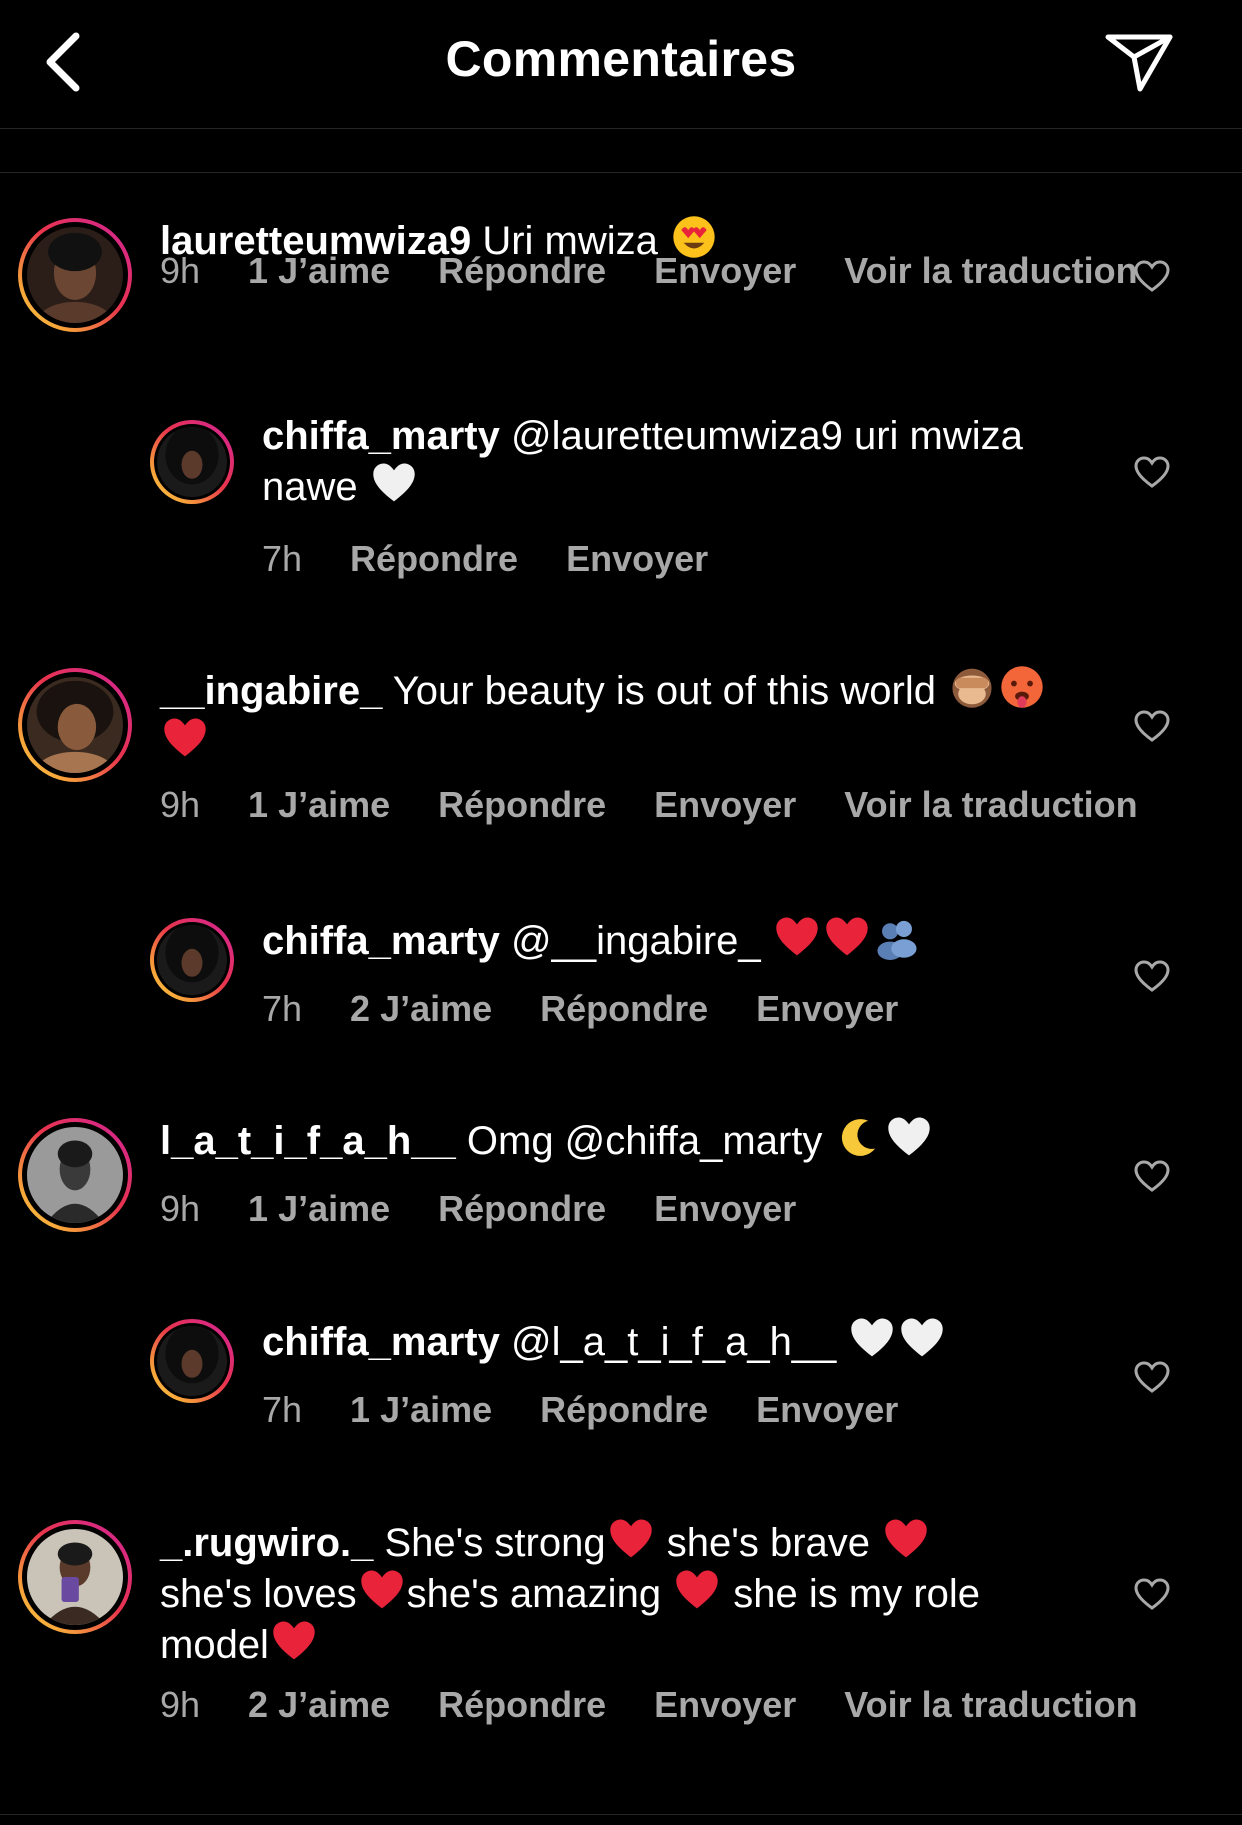 The image size is (1242, 1825). What do you see at coordinates (1022, 687) in the screenshot?
I see `hot-face-emoji` at bounding box center [1022, 687].